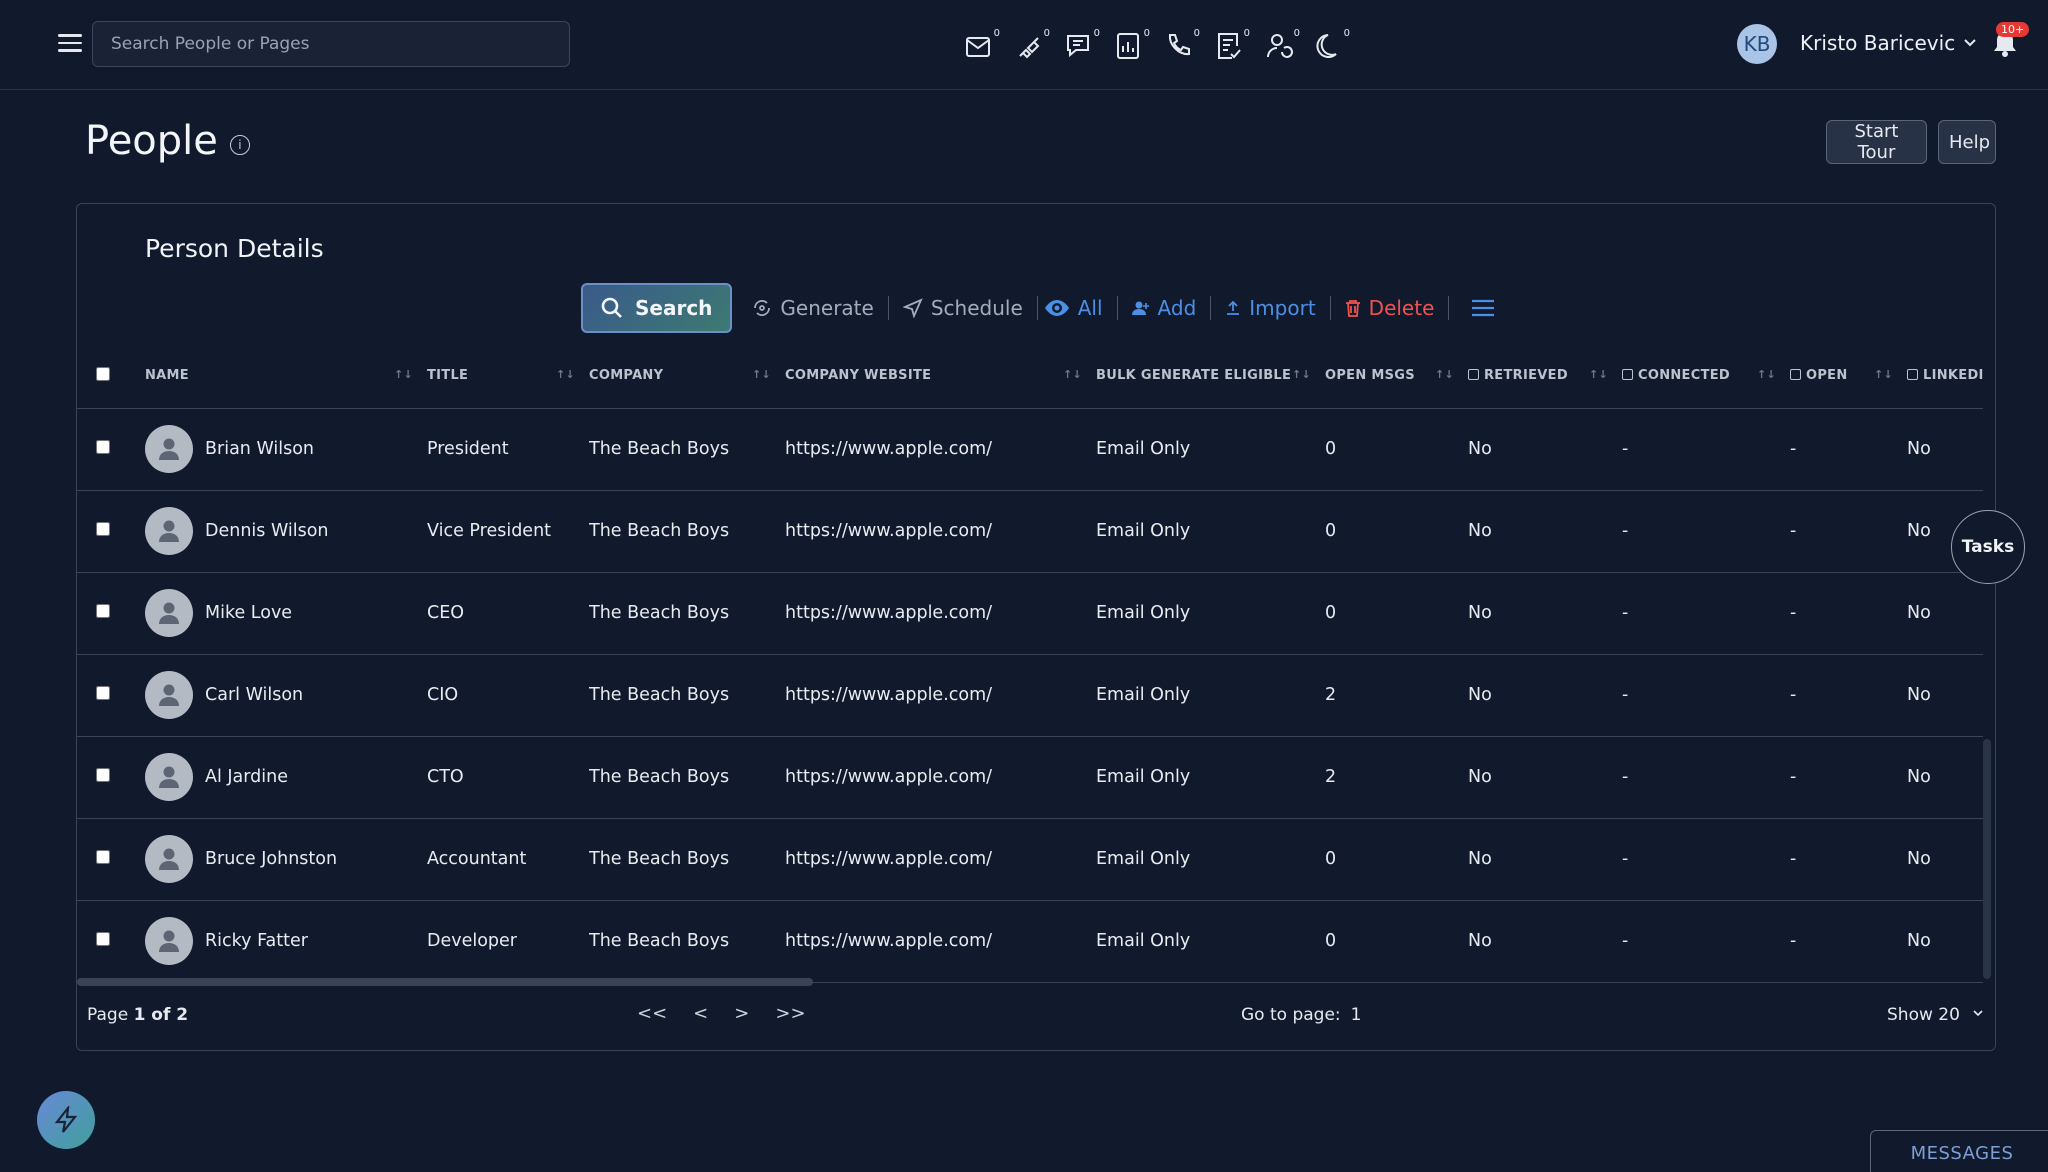 This screenshot has height=1172, width=2048. Describe the element at coordinates (103, 373) in the screenshot. I see `select-all-checkbox` at that location.